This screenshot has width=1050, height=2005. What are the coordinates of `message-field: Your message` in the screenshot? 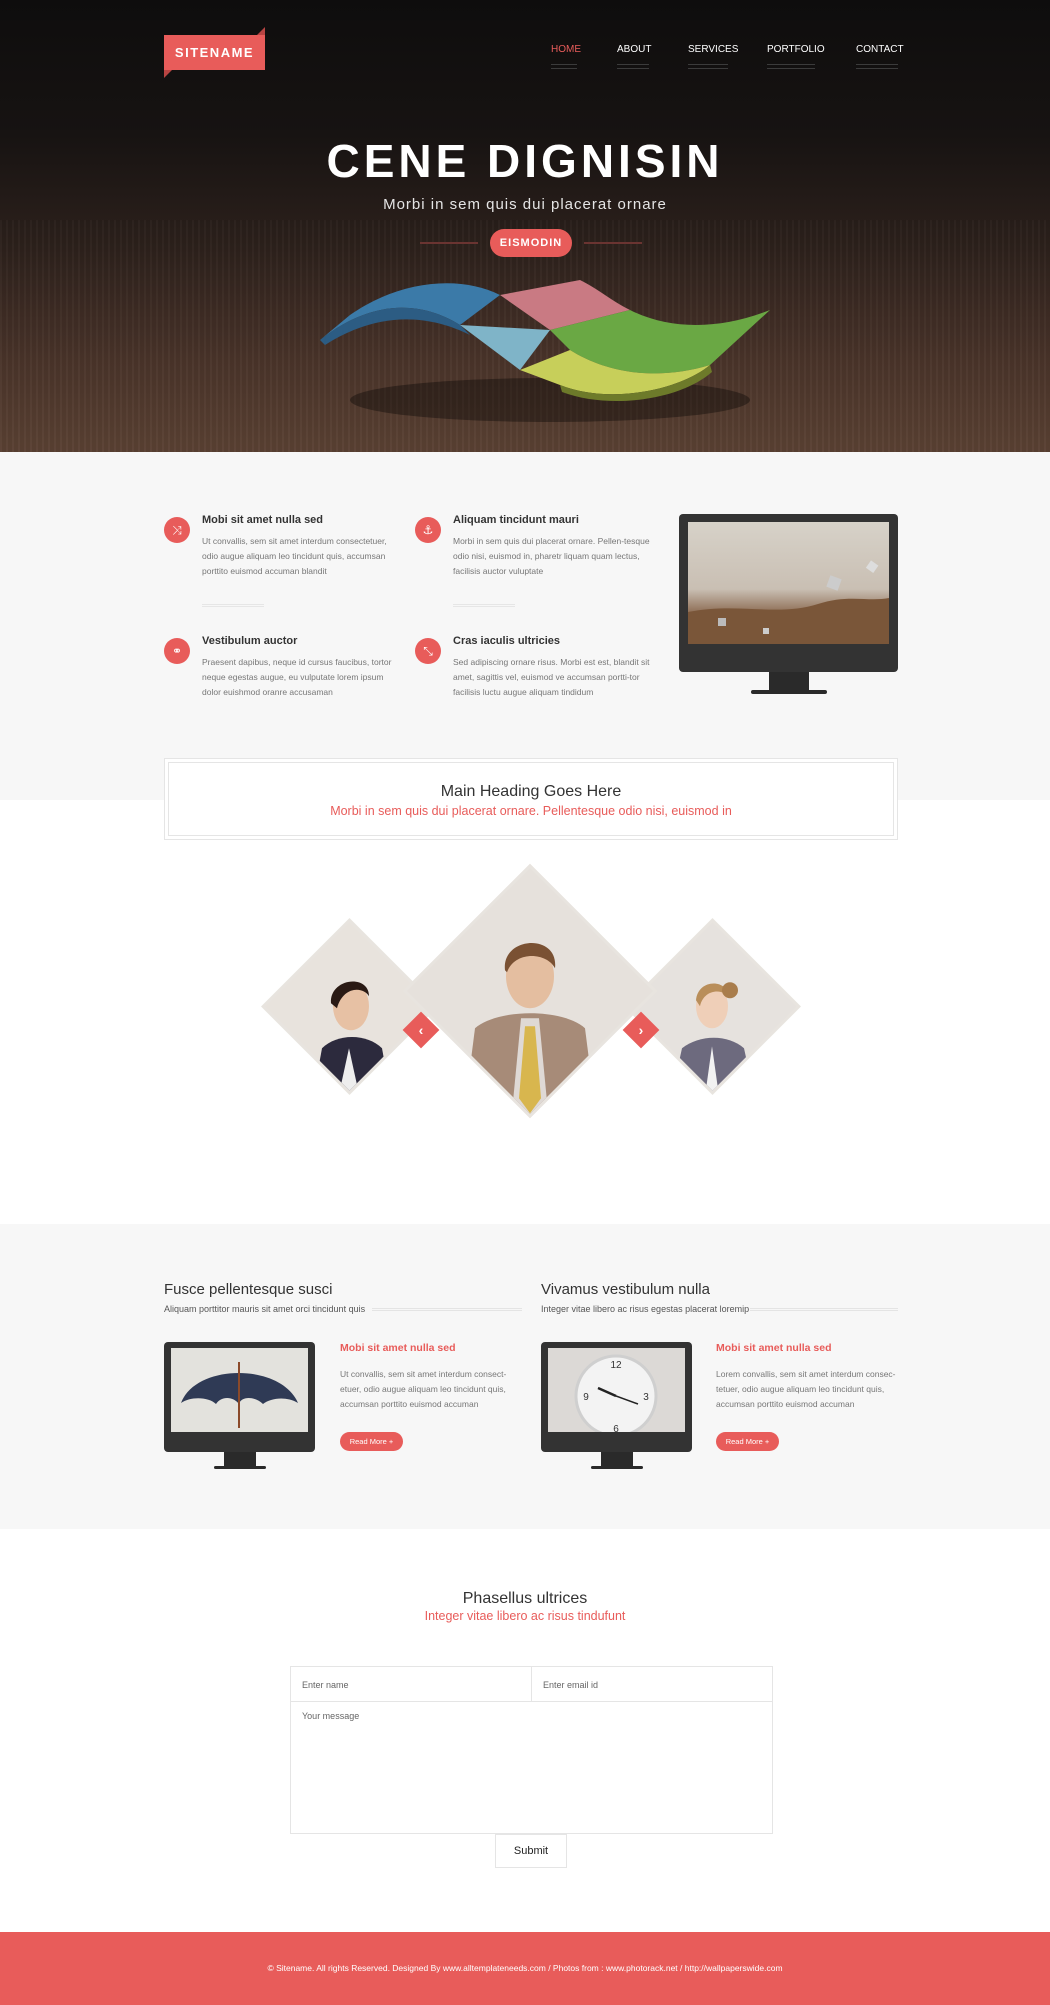 It's located at (531, 1767).